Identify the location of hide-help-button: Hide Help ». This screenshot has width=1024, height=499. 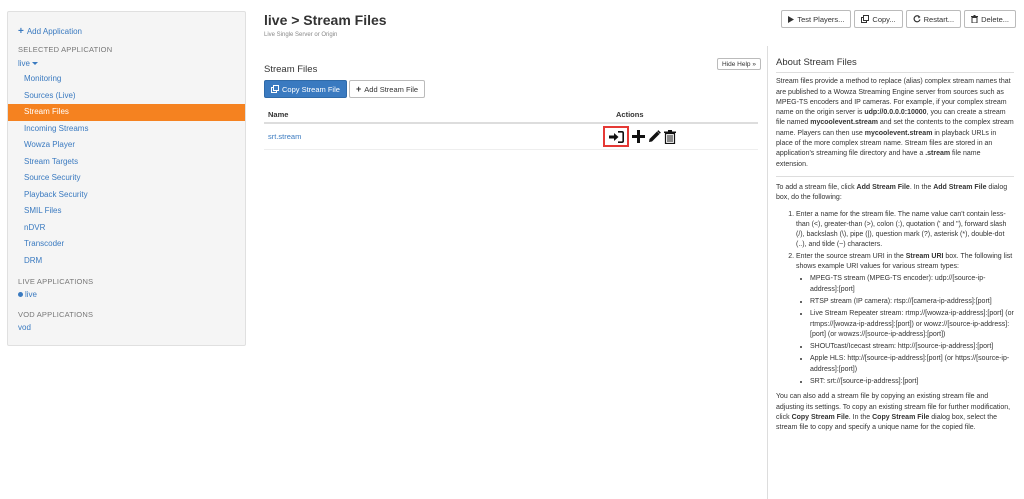
(739, 64).